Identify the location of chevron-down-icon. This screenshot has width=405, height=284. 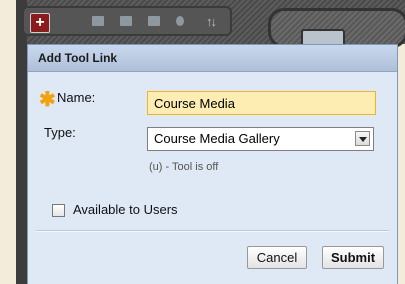
(362, 138).